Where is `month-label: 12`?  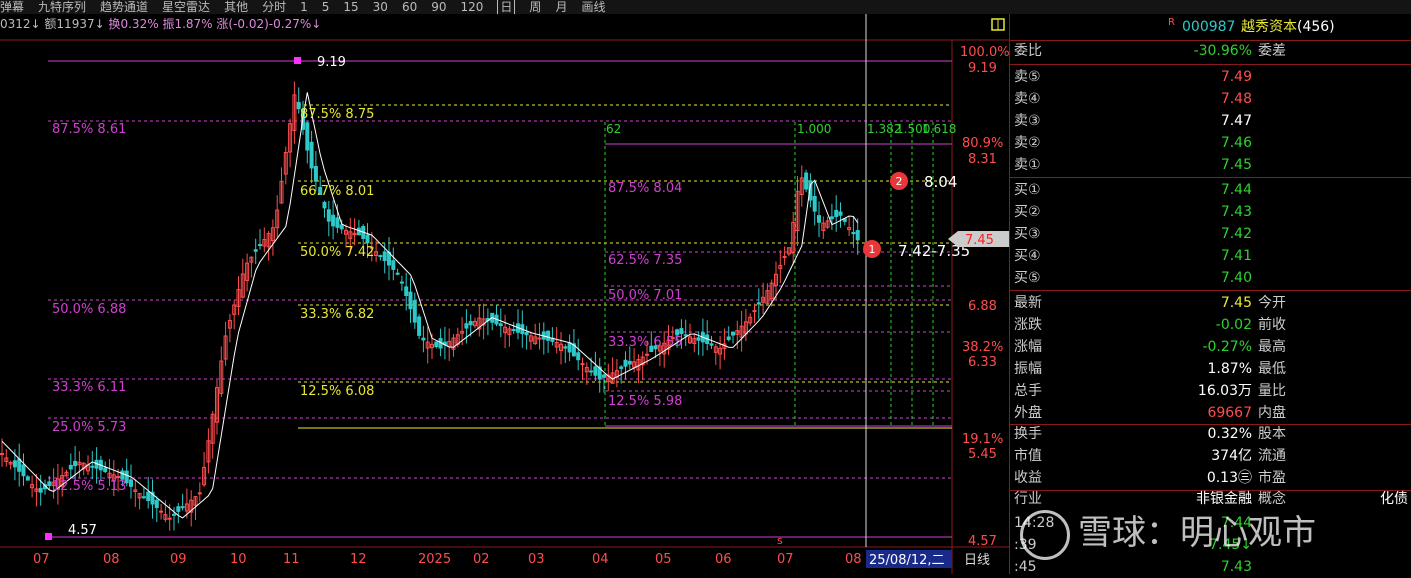
month-label: 12 is located at coordinates (358, 559).